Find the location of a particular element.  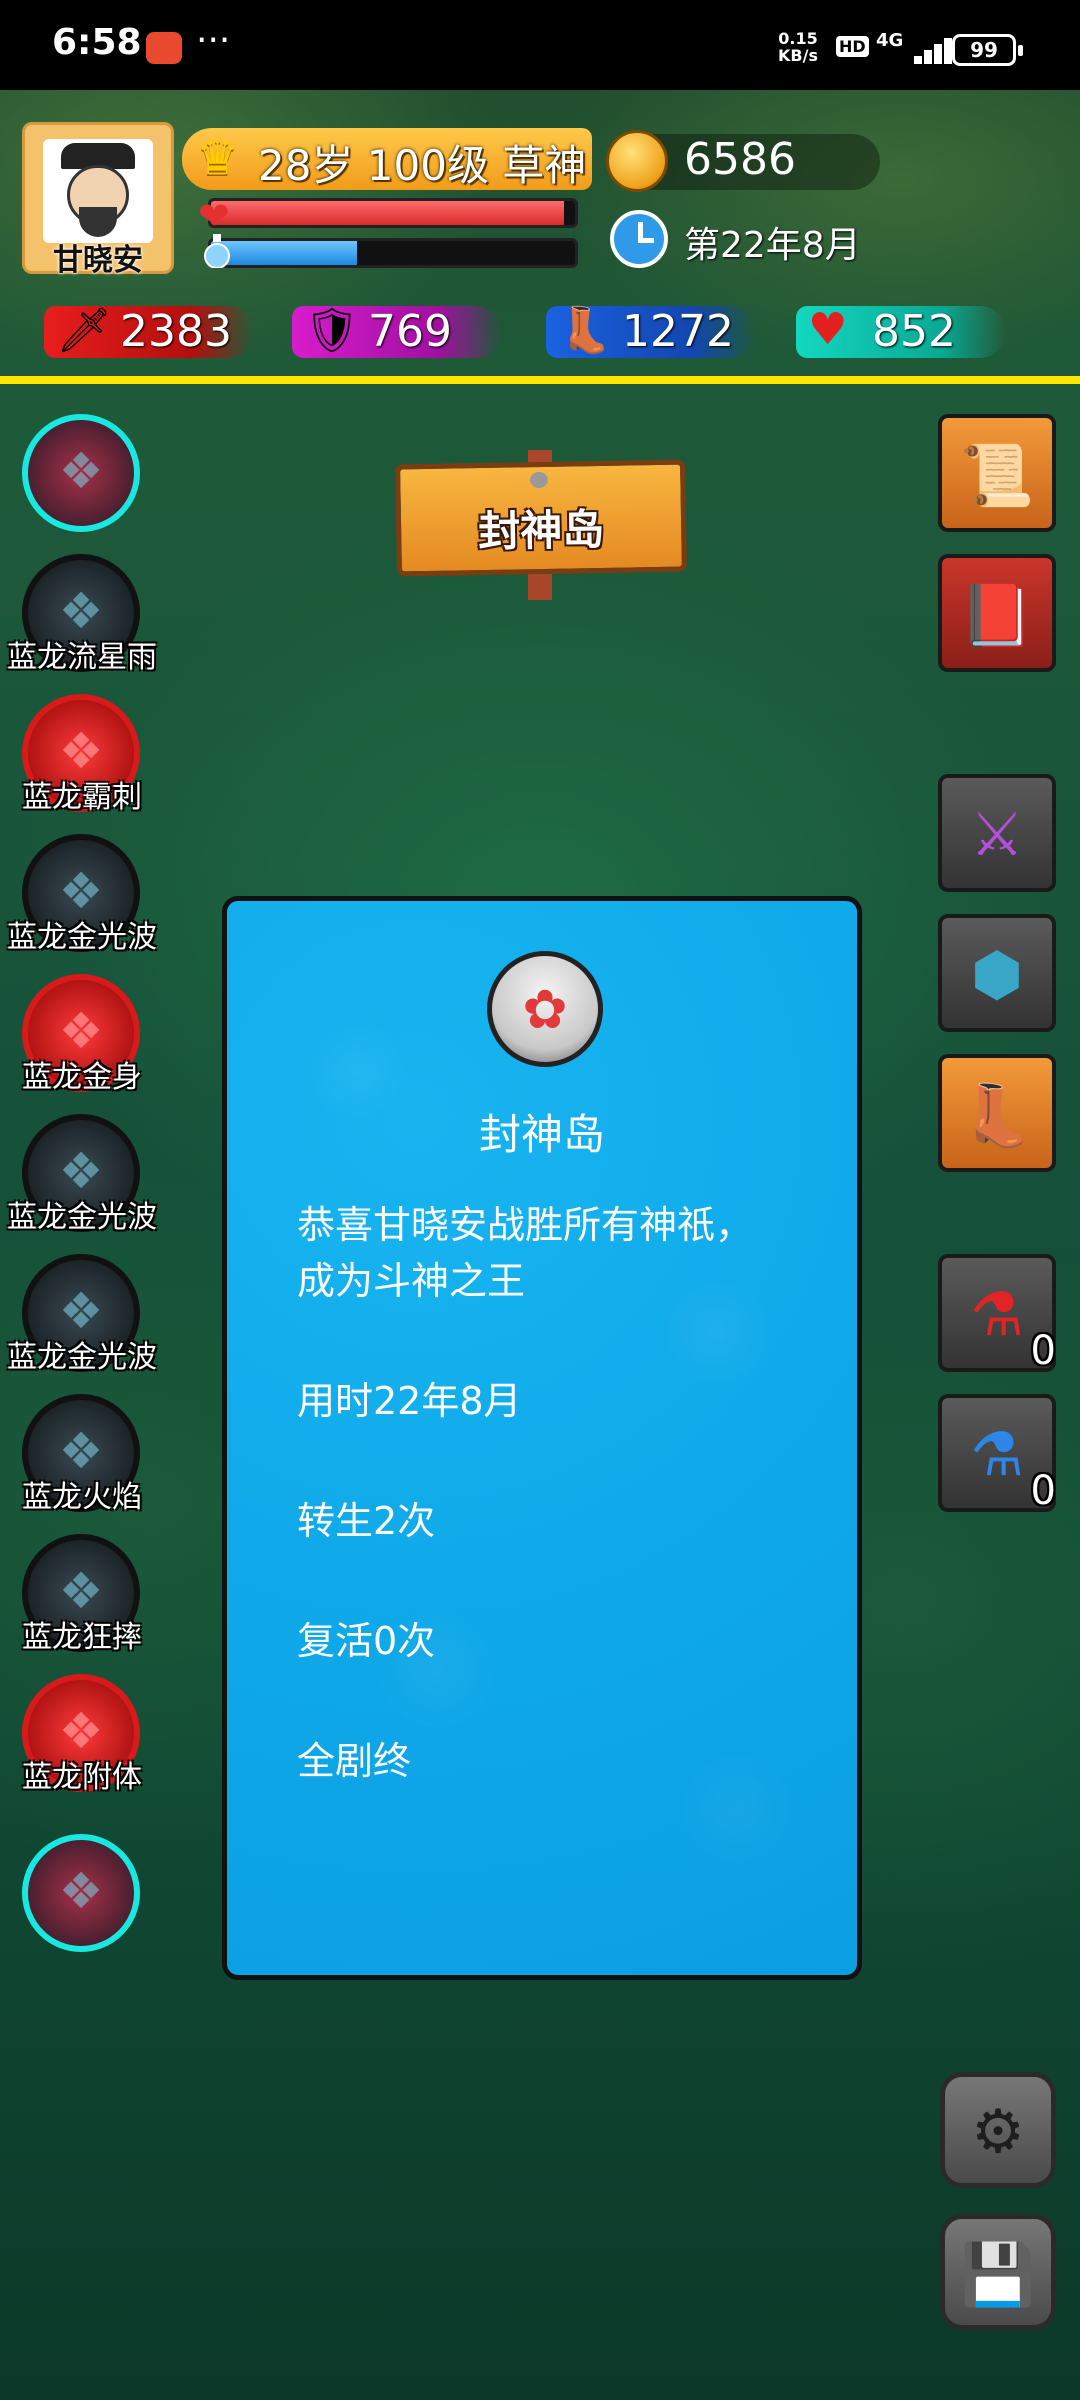

lotus-icon: ✿ is located at coordinates (545, 1009).